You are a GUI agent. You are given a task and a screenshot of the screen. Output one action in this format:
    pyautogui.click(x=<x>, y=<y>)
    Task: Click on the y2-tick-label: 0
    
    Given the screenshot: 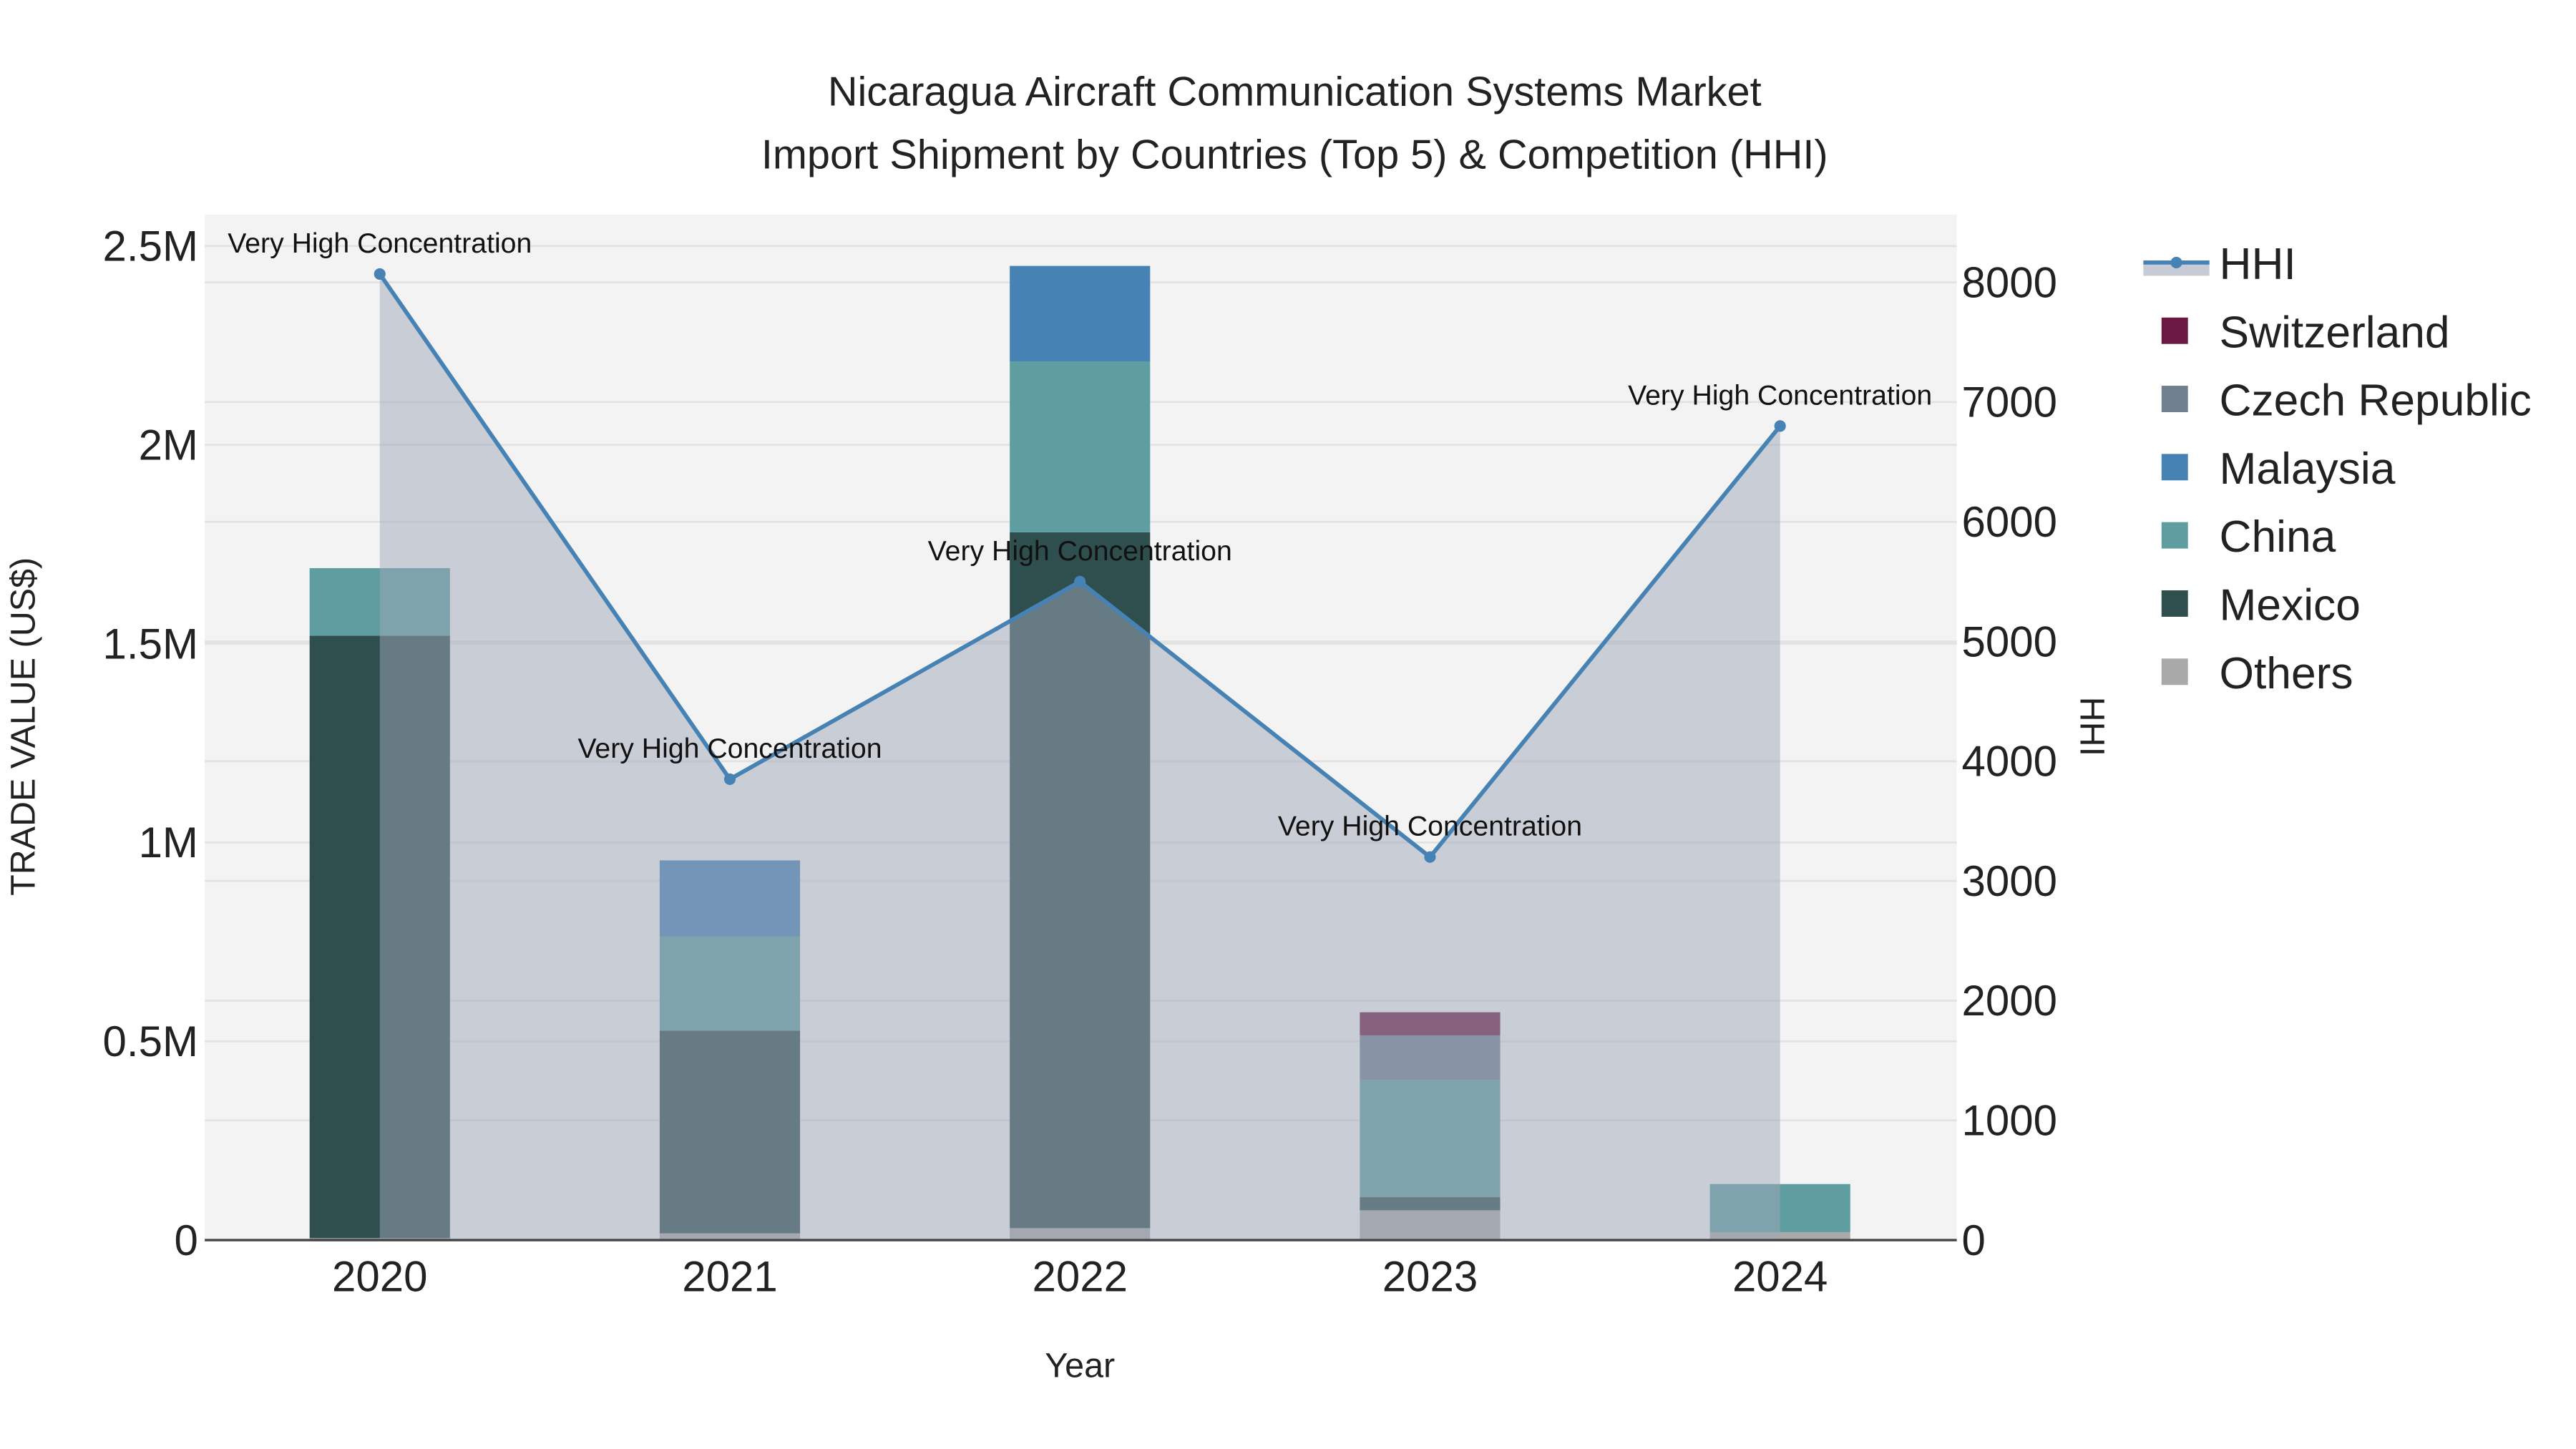 What is the action you would take?
    pyautogui.click(x=1974, y=1240)
    